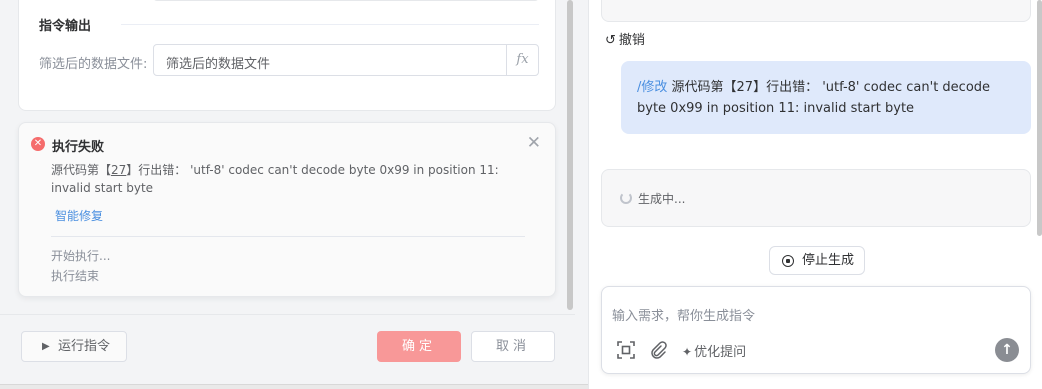 The width and height of the screenshot is (1042, 389). Describe the element at coordinates (626, 350) in the screenshot. I see `screenshot-icon` at that location.